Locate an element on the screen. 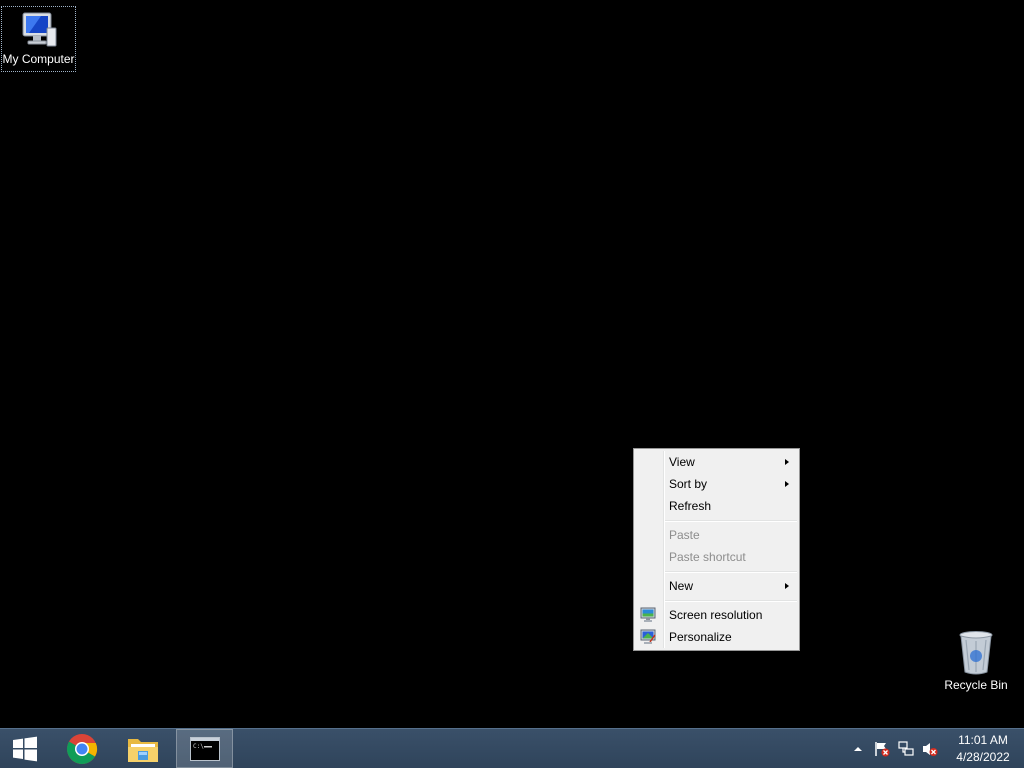  recycle-bin-label: Recycle Bin is located at coordinates (976, 685).